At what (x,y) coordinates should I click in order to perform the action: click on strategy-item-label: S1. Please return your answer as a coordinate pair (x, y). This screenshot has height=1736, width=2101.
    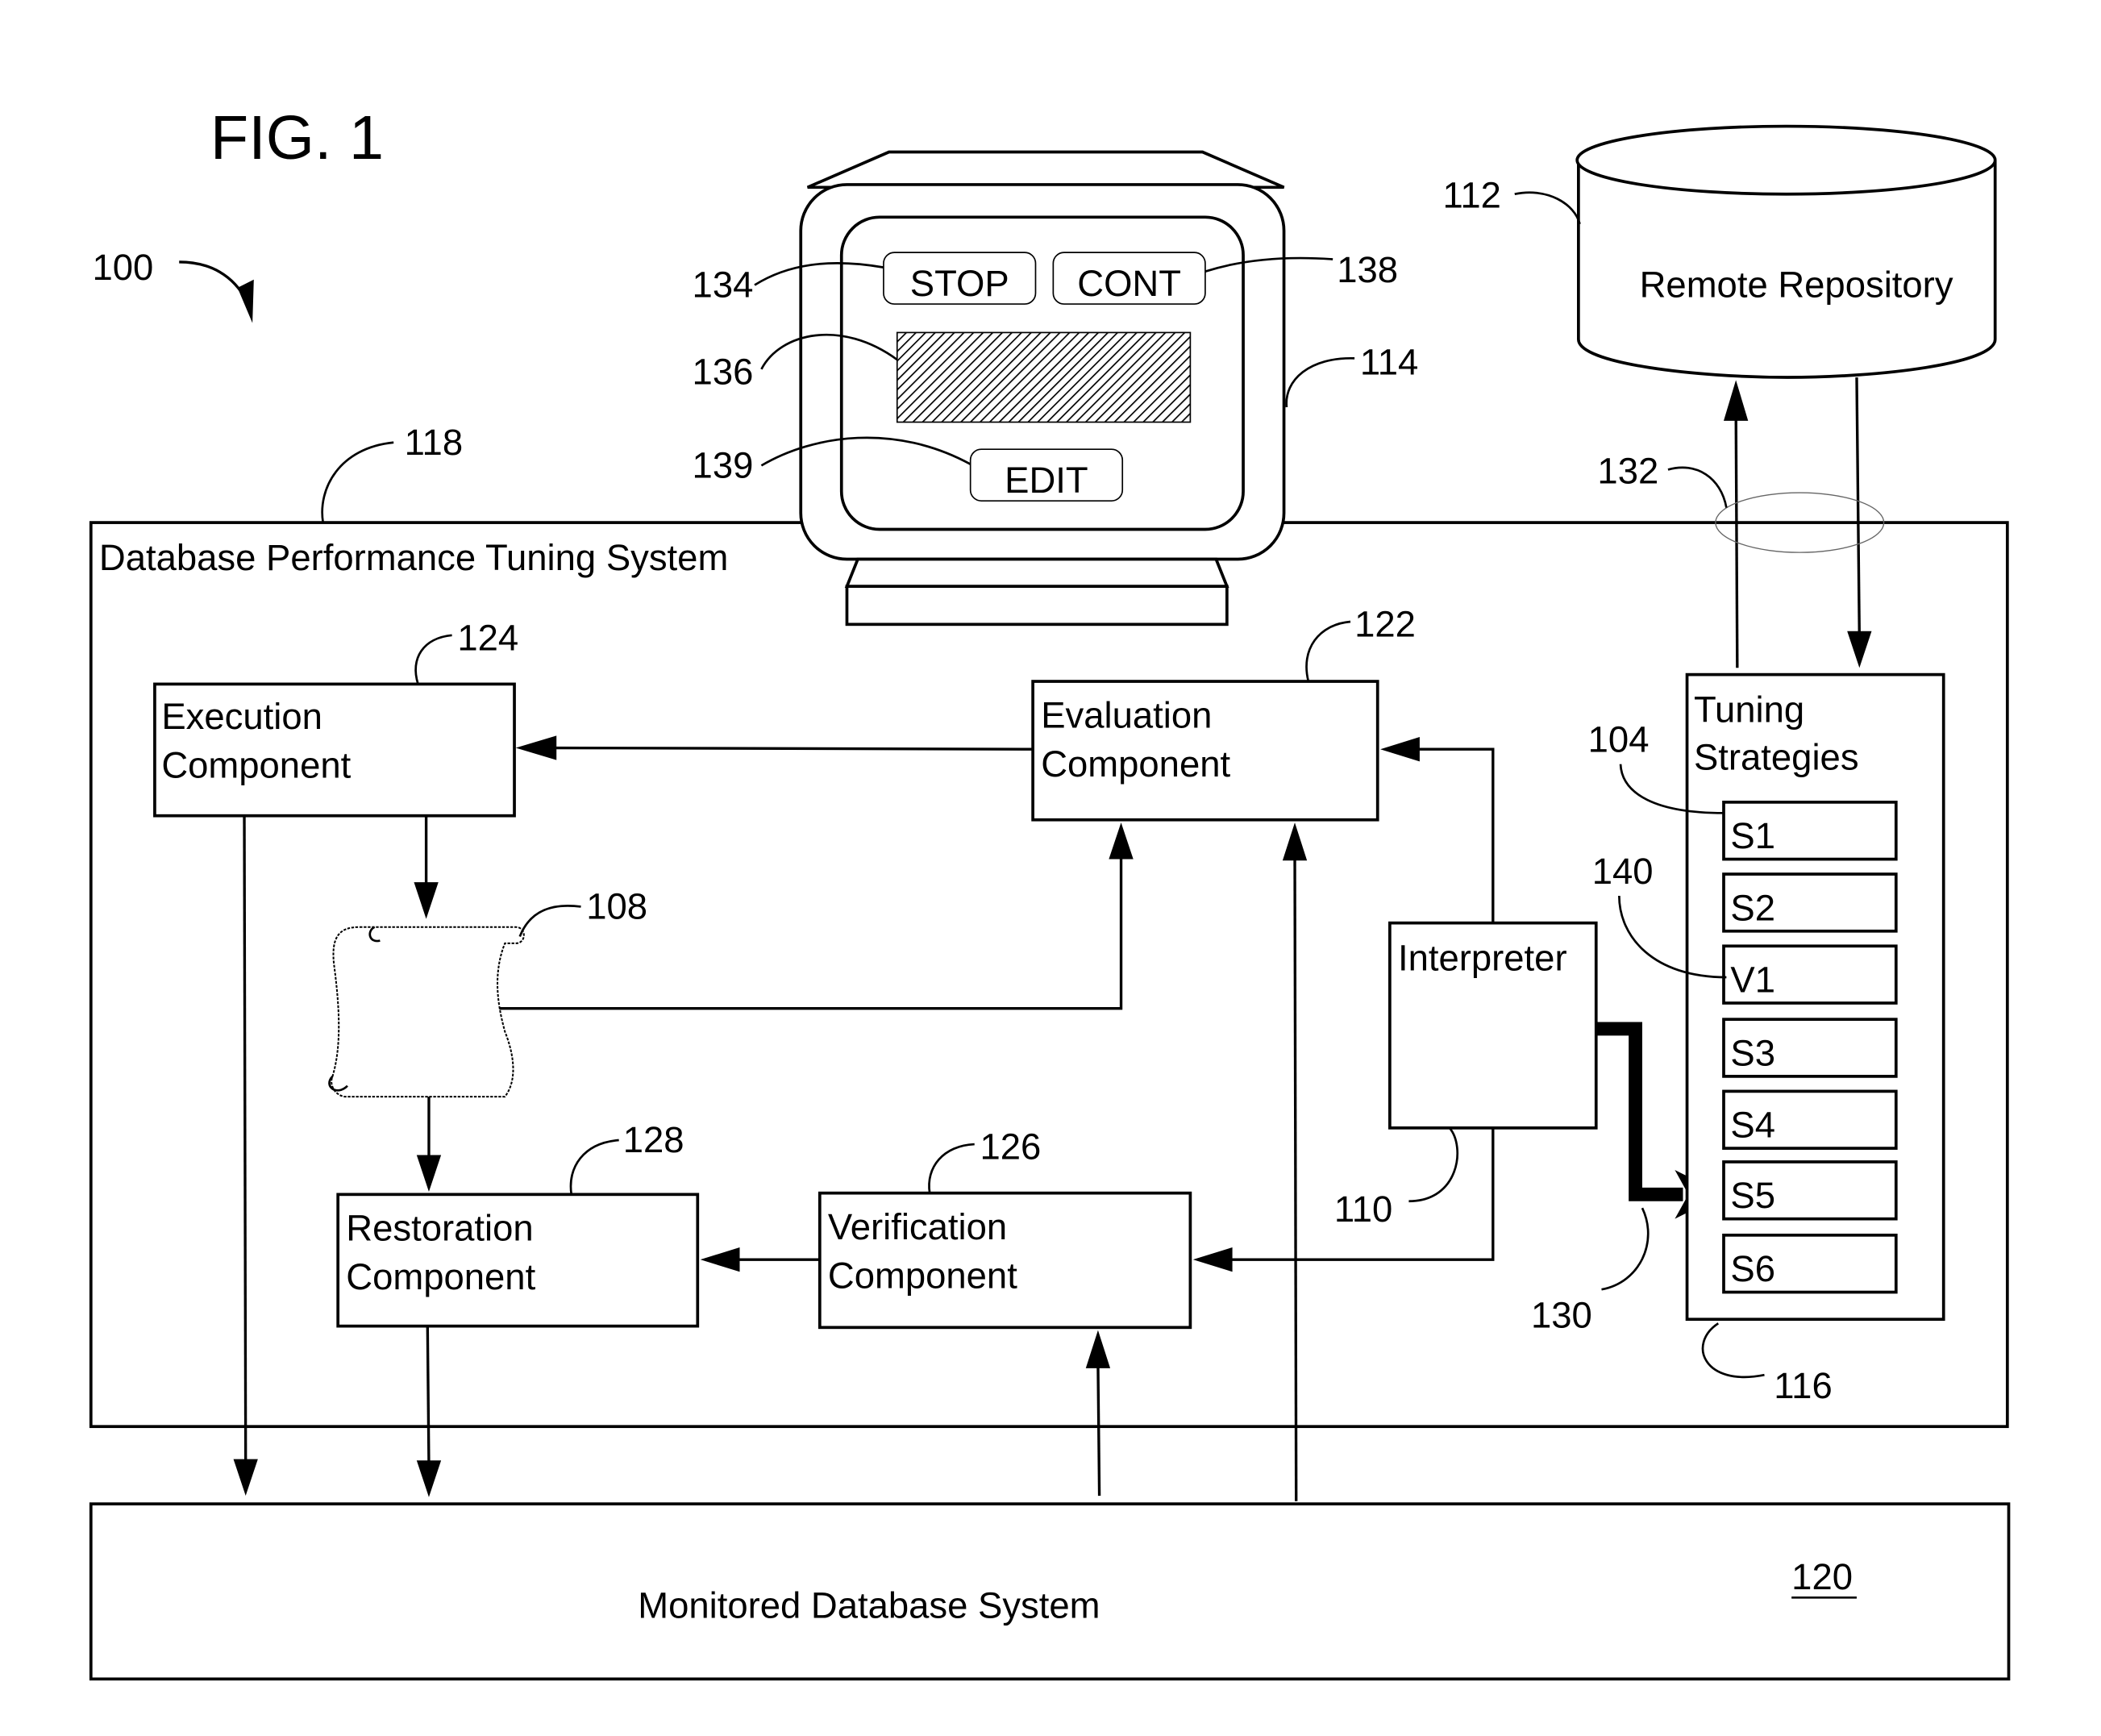
    Looking at the image, I should click on (1752, 836).